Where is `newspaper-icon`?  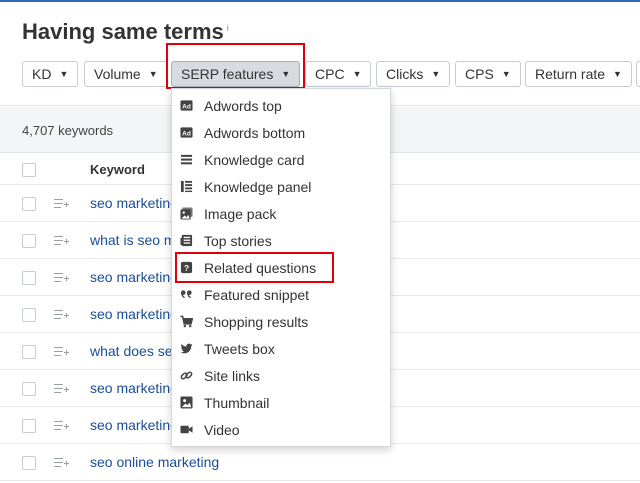
newspaper-icon is located at coordinates (186, 241).